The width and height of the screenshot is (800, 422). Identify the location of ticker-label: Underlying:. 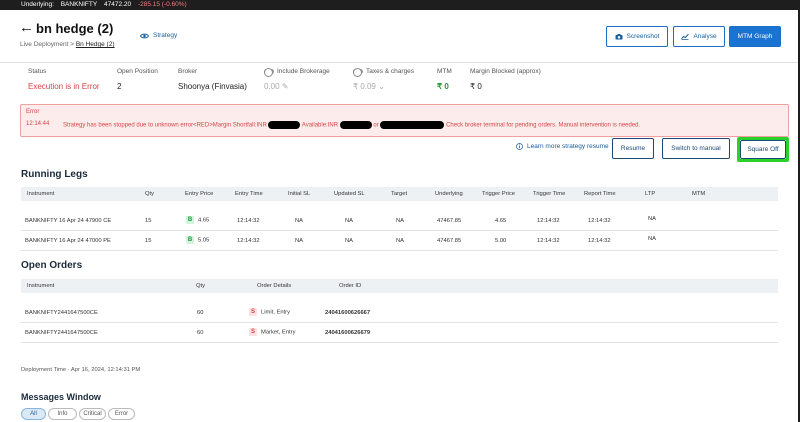
(37, 4).